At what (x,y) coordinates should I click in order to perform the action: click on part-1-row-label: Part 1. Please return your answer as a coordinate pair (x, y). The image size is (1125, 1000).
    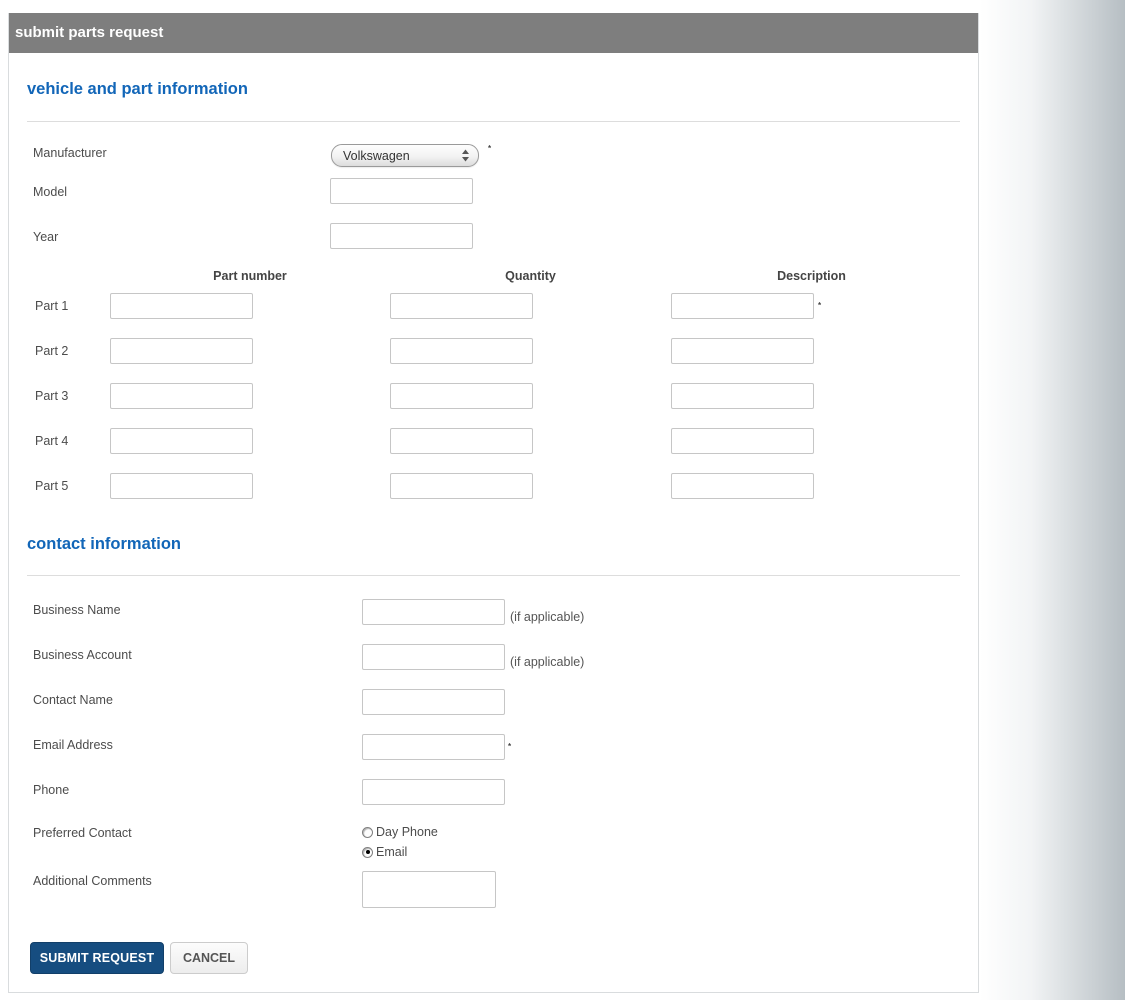
    Looking at the image, I should click on (52, 306).